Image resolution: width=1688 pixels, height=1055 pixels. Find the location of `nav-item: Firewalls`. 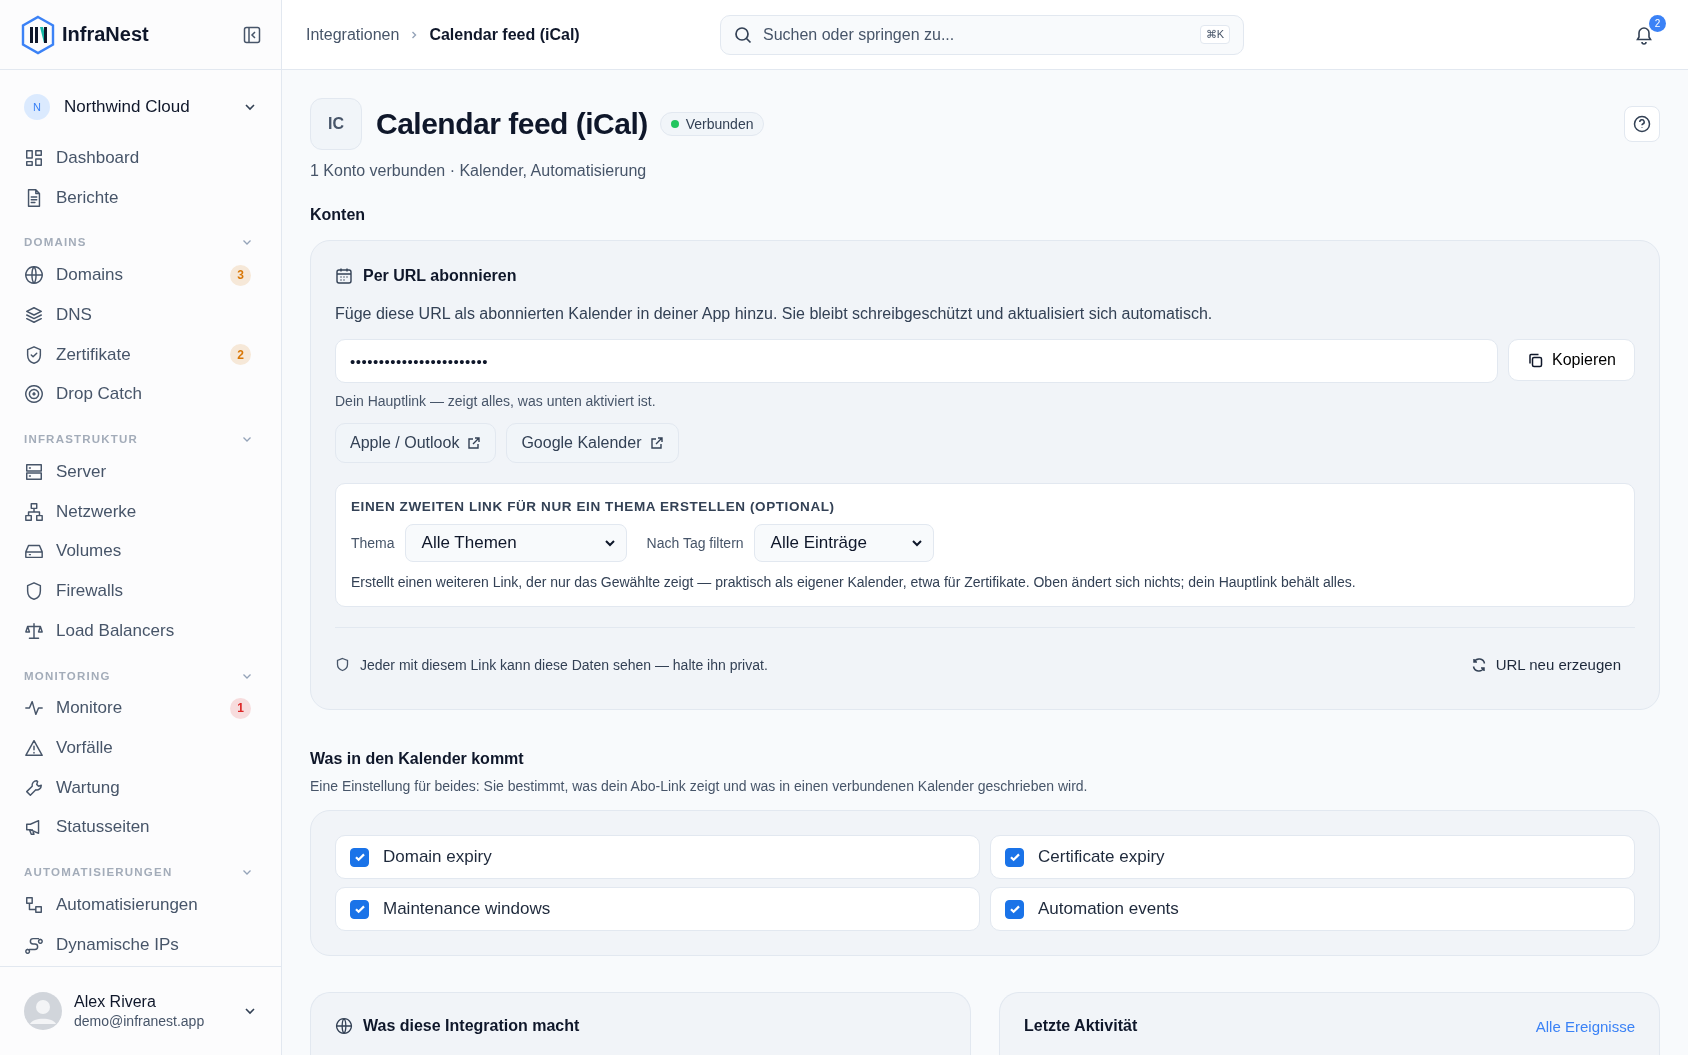

nav-item: Firewalls is located at coordinates (140, 591).